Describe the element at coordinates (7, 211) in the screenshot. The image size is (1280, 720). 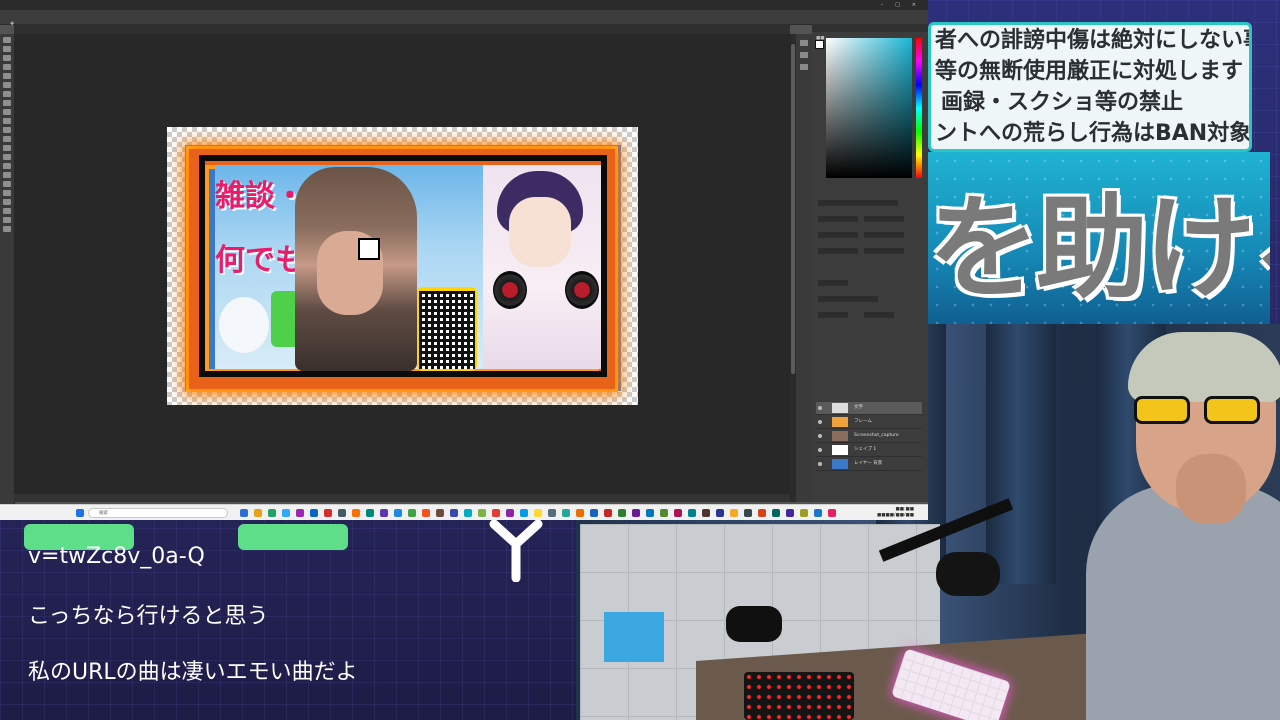
I see `zoom-tool-icon` at that location.